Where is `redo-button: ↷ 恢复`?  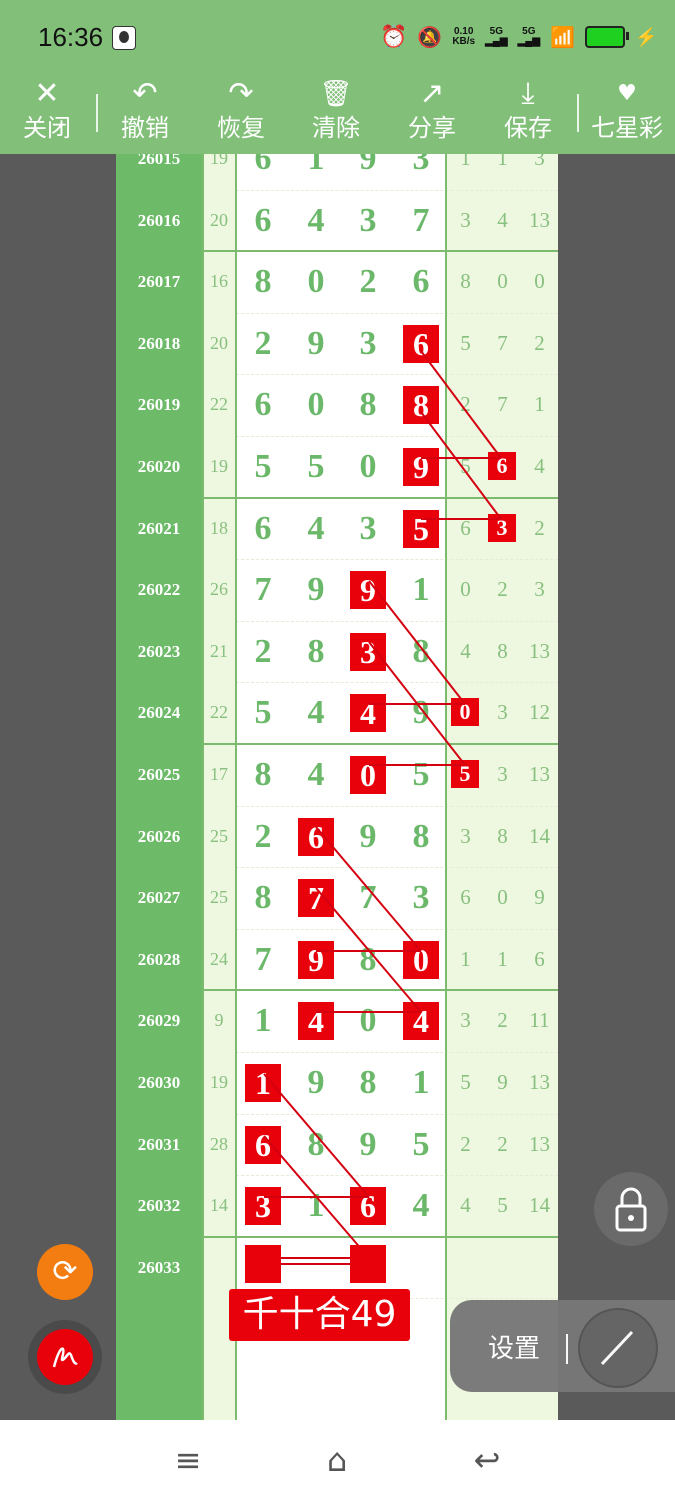 redo-button: ↷ 恢复 is located at coordinates (241, 114).